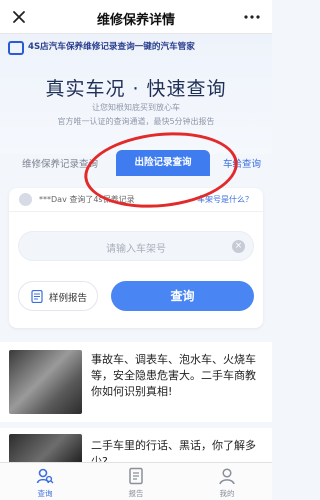 Image resolution: width=320 pixels, height=500 pixels. I want to click on sample-report-button: 样例报告, so click(58, 296).